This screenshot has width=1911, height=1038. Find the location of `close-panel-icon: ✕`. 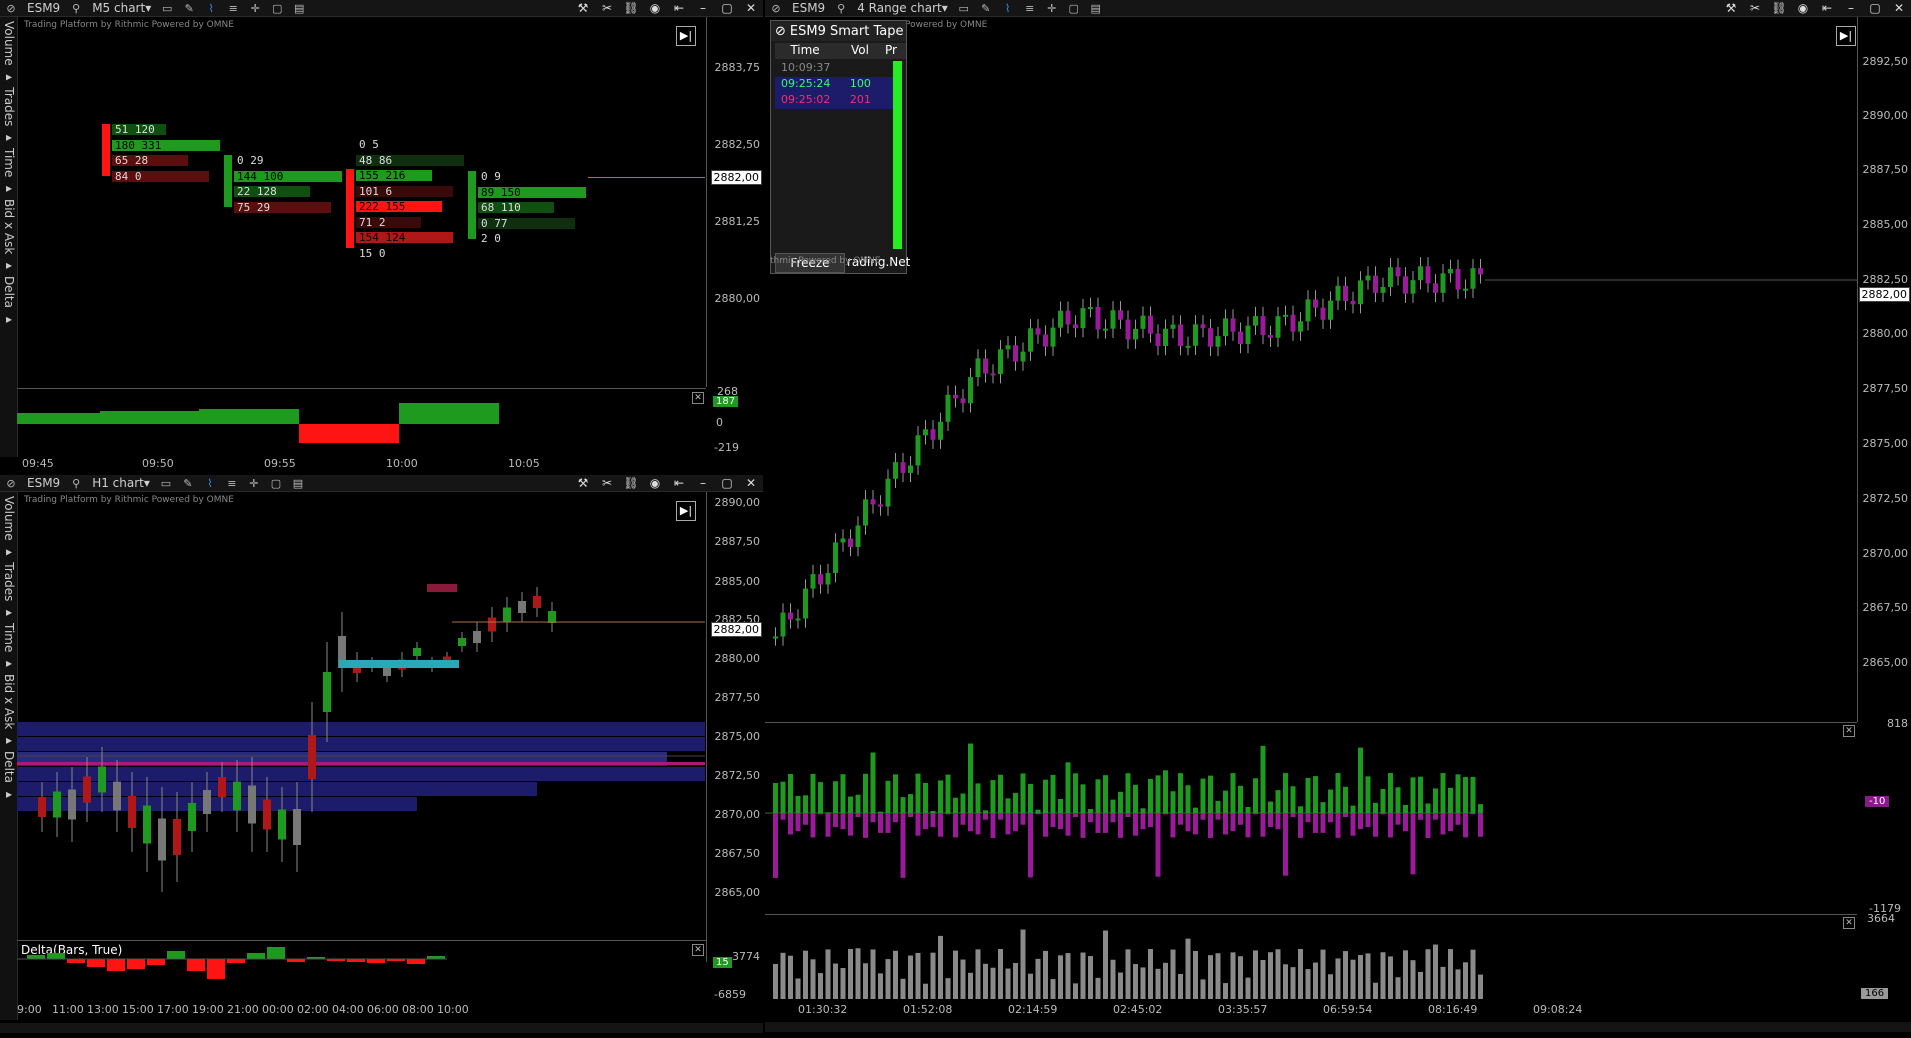

close-panel-icon: ✕ is located at coordinates (698, 398).